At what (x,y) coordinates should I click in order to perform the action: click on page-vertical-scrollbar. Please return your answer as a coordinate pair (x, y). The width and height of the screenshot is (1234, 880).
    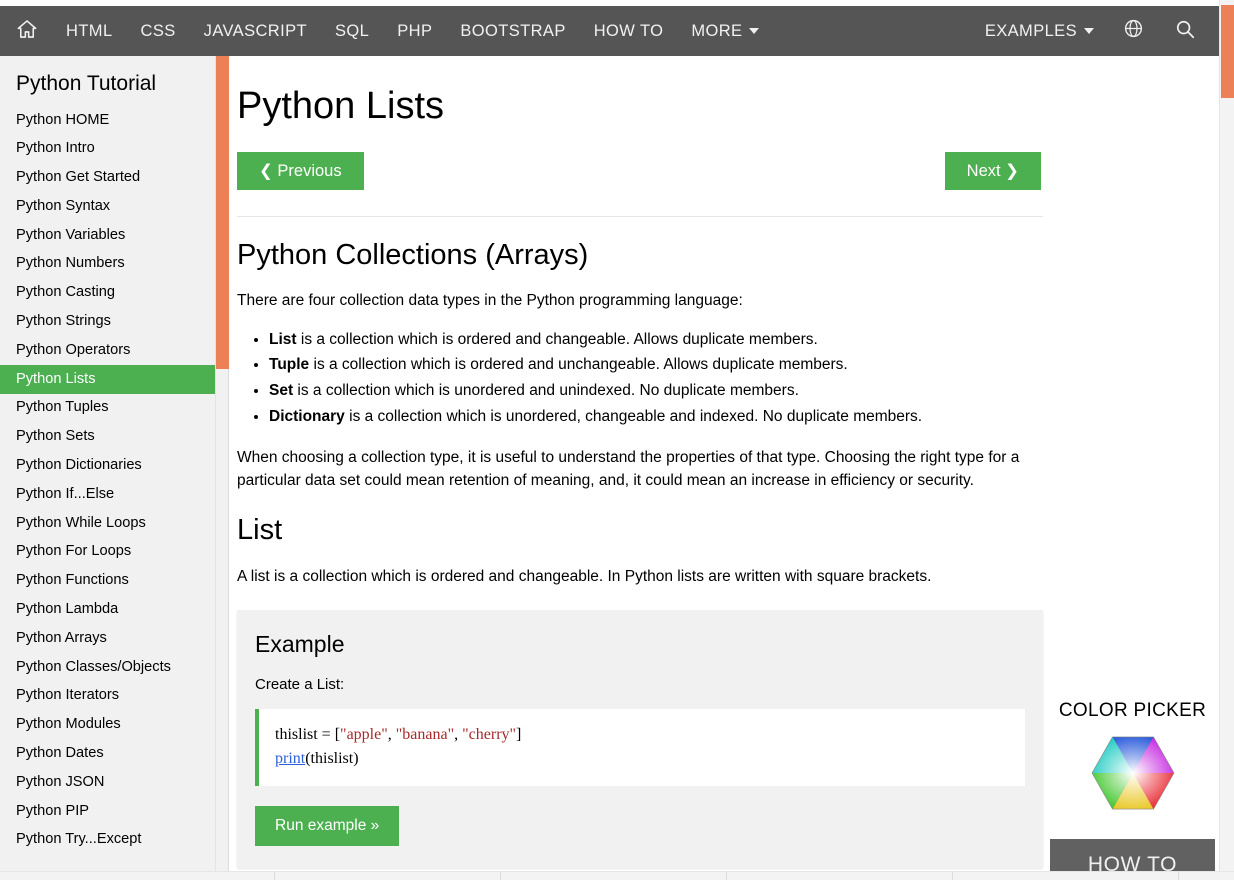
    Looking at the image, I should click on (1226, 436).